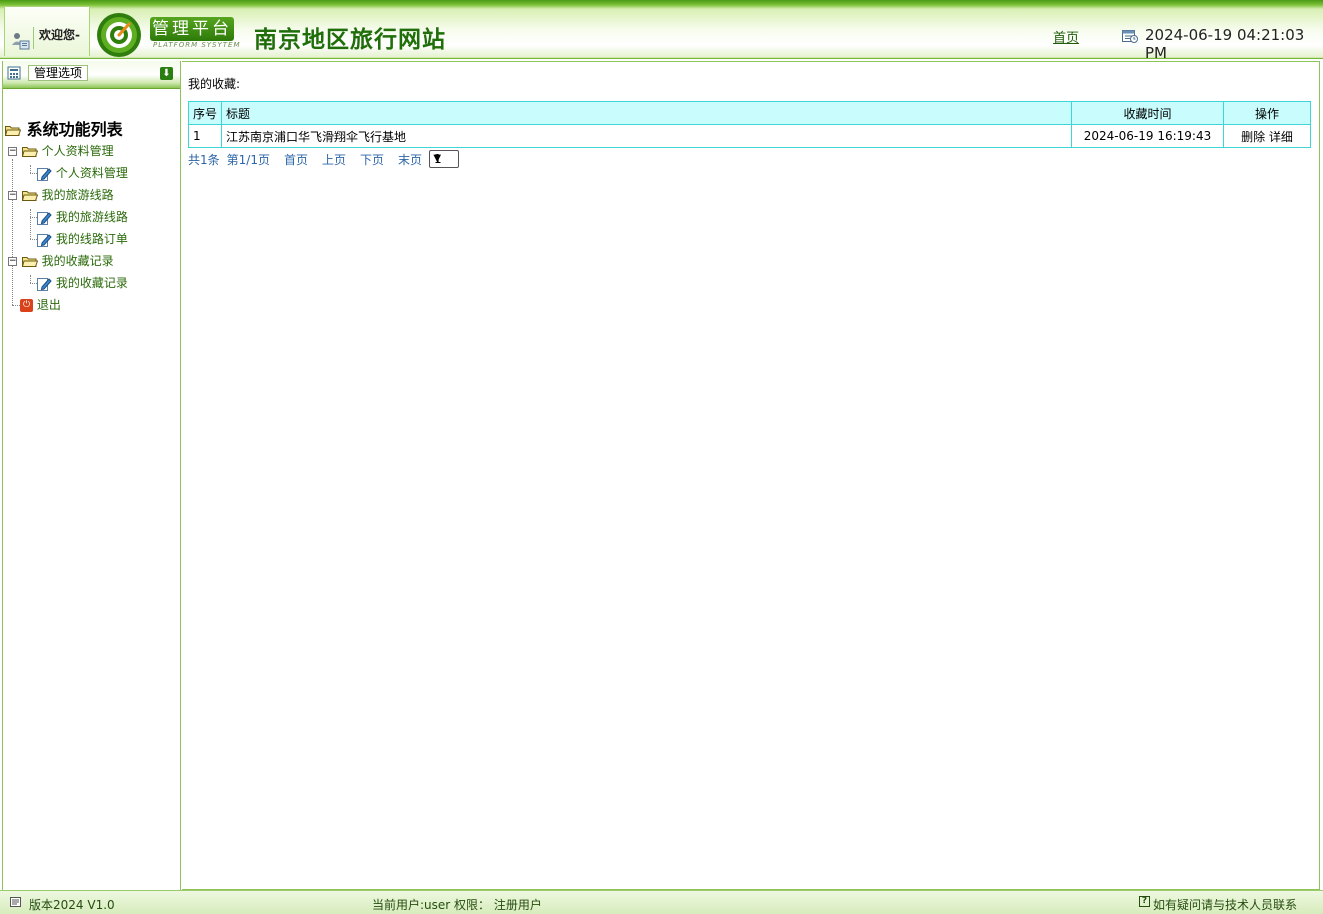 The width and height of the screenshot is (1323, 914). What do you see at coordinates (91, 173) in the screenshot?
I see `sidebar-item-label: 个人资料管理` at bounding box center [91, 173].